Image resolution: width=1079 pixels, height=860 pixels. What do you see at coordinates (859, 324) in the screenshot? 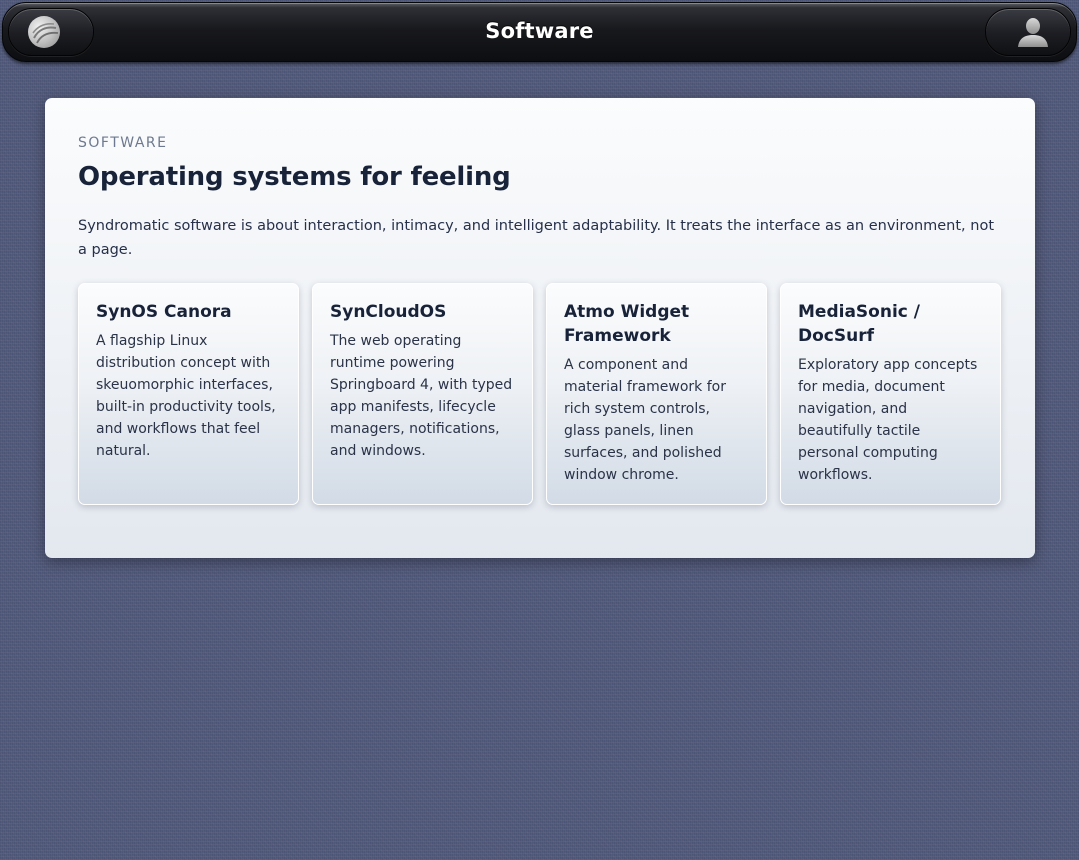
I see `card-title: MediaSonic / DocSurf` at bounding box center [859, 324].